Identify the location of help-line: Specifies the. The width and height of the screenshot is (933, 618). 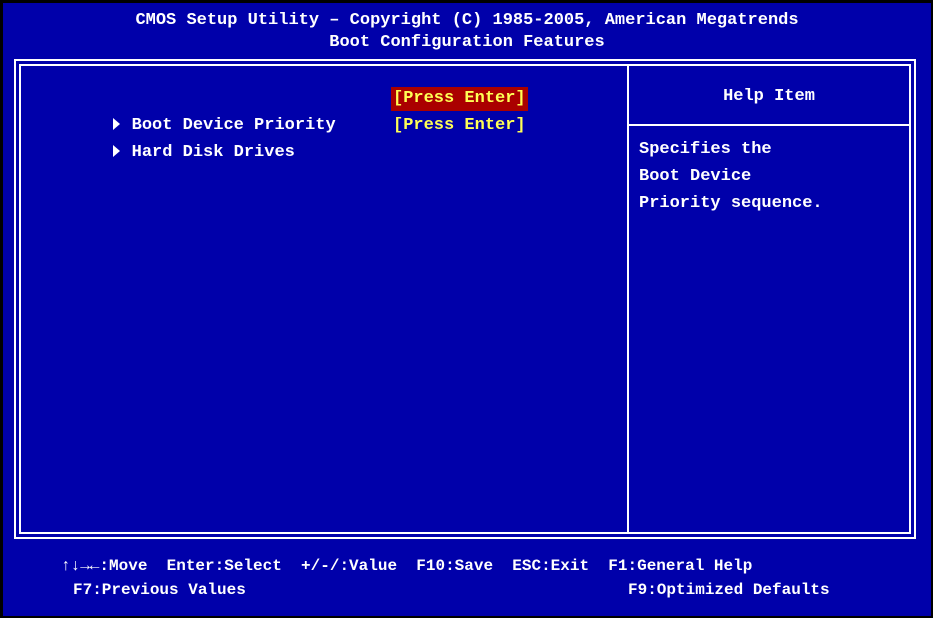
(705, 149).